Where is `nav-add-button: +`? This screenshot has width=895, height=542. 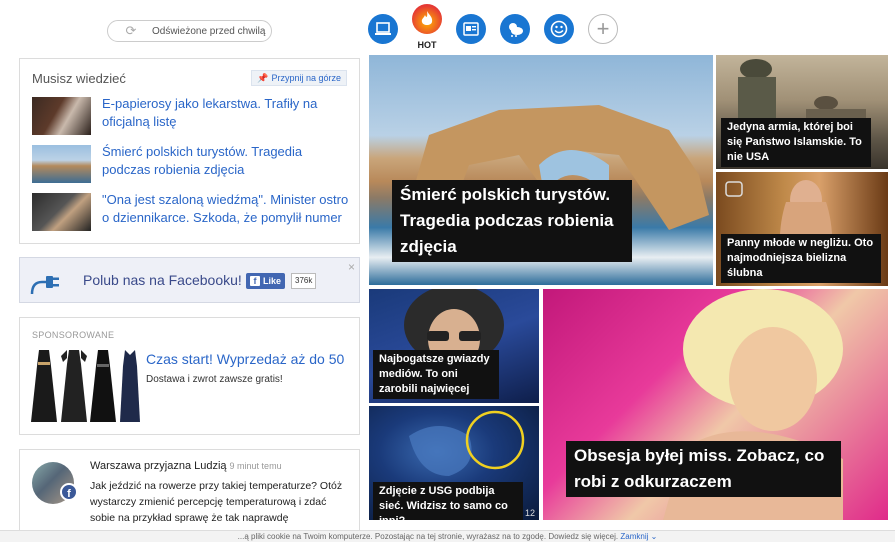 nav-add-button: + is located at coordinates (606, 28).